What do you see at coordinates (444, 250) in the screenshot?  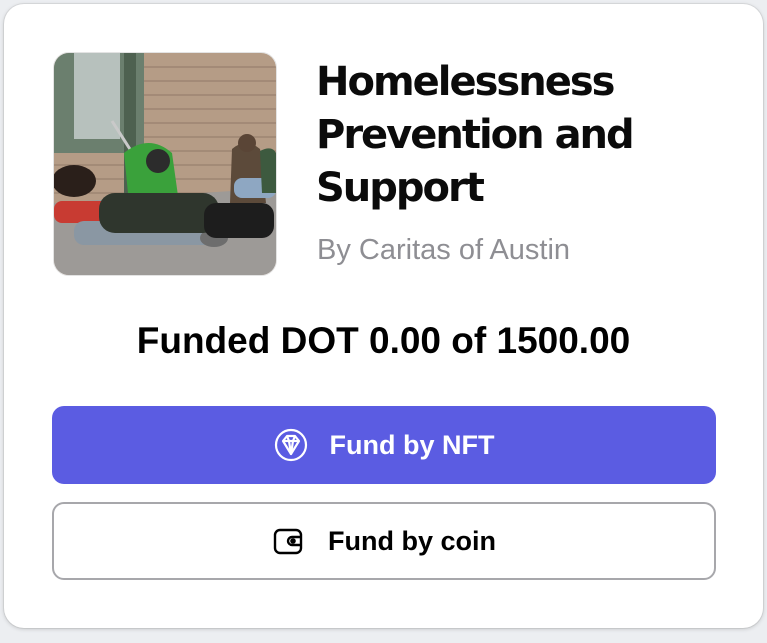 I see `campaign-organization: By Caritas of Austin` at bounding box center [444, 250].